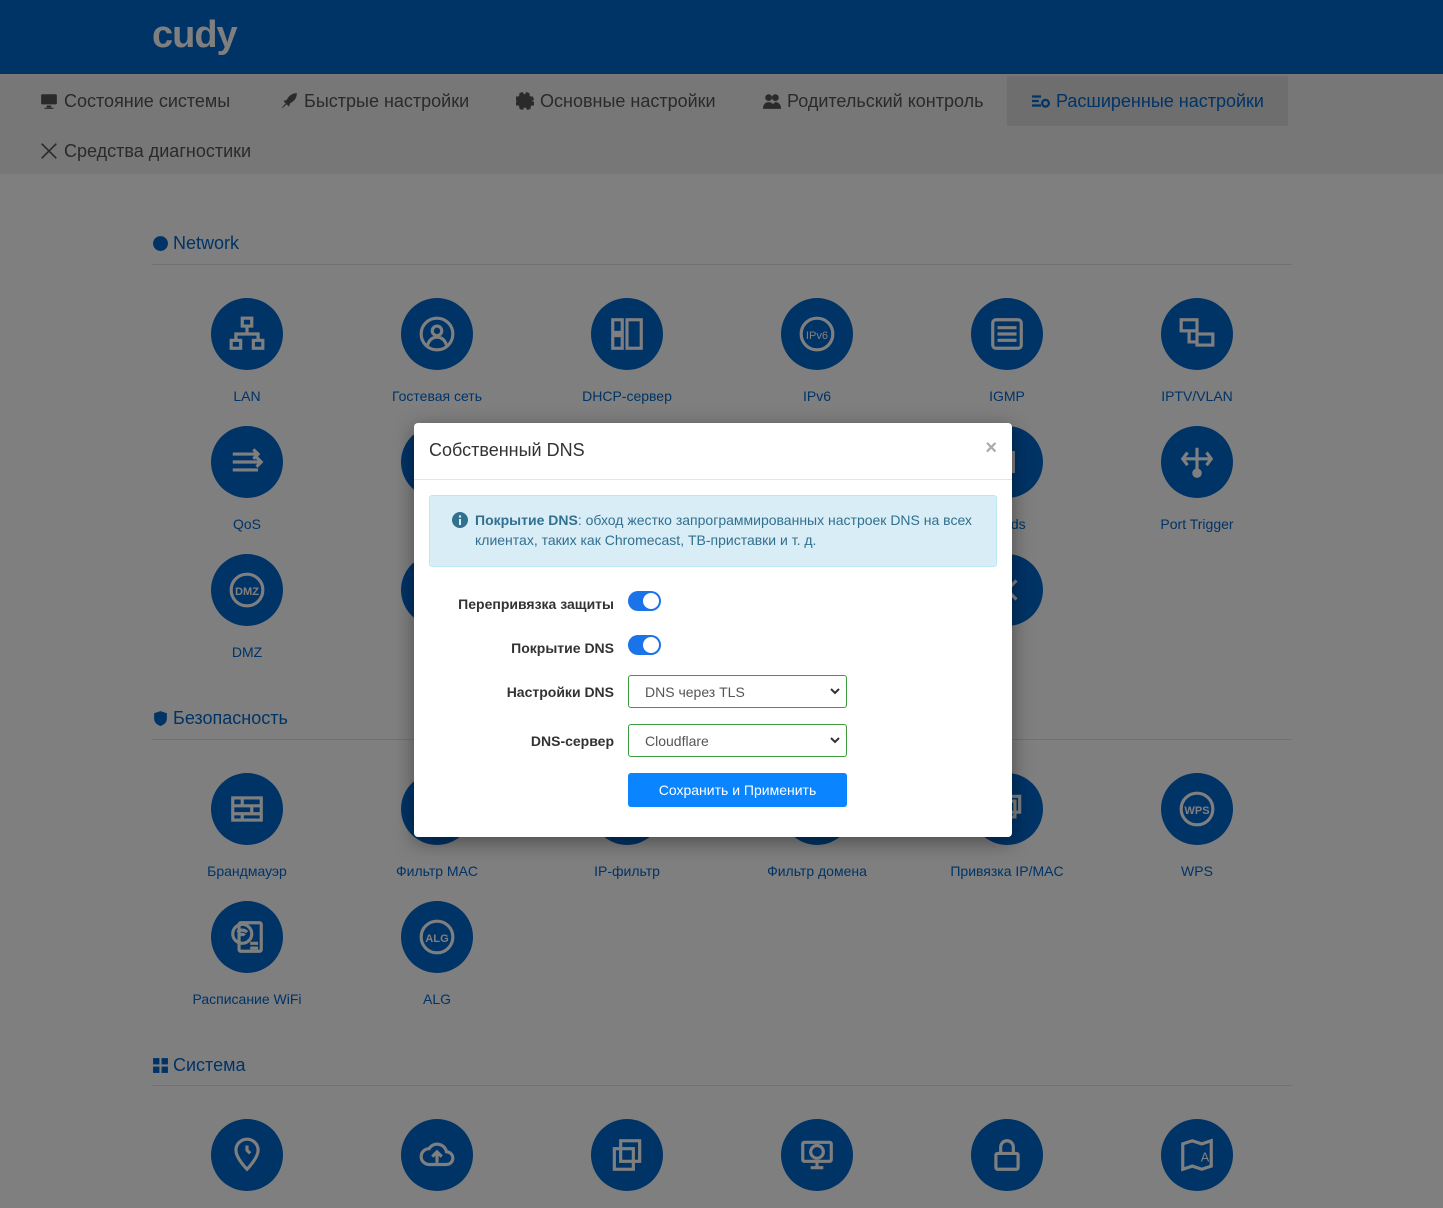 This screenshot has width=1443, height=1208. Describe the element at coordinates (644, 645) in the screenshot. I see `dns-cover-toggle` at that location.